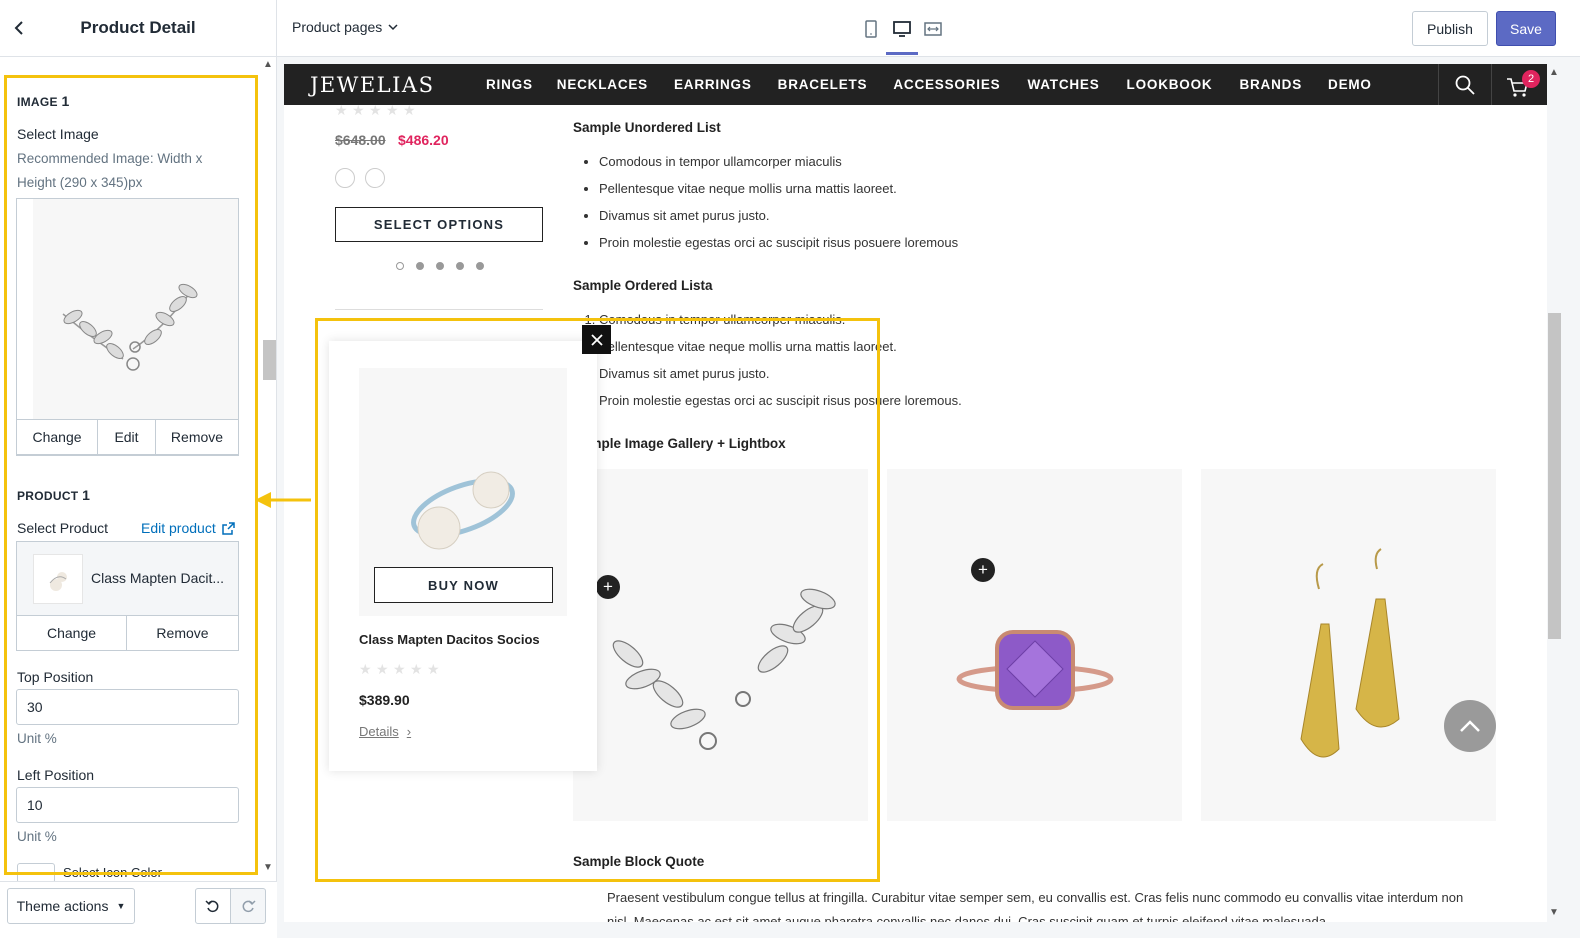 The height and width of the screenshot is (938, 1580). Describe the element at coordinates (602, 84) in the screenshot. I see `menu-item-necklaces: NECKLACES` at that location.